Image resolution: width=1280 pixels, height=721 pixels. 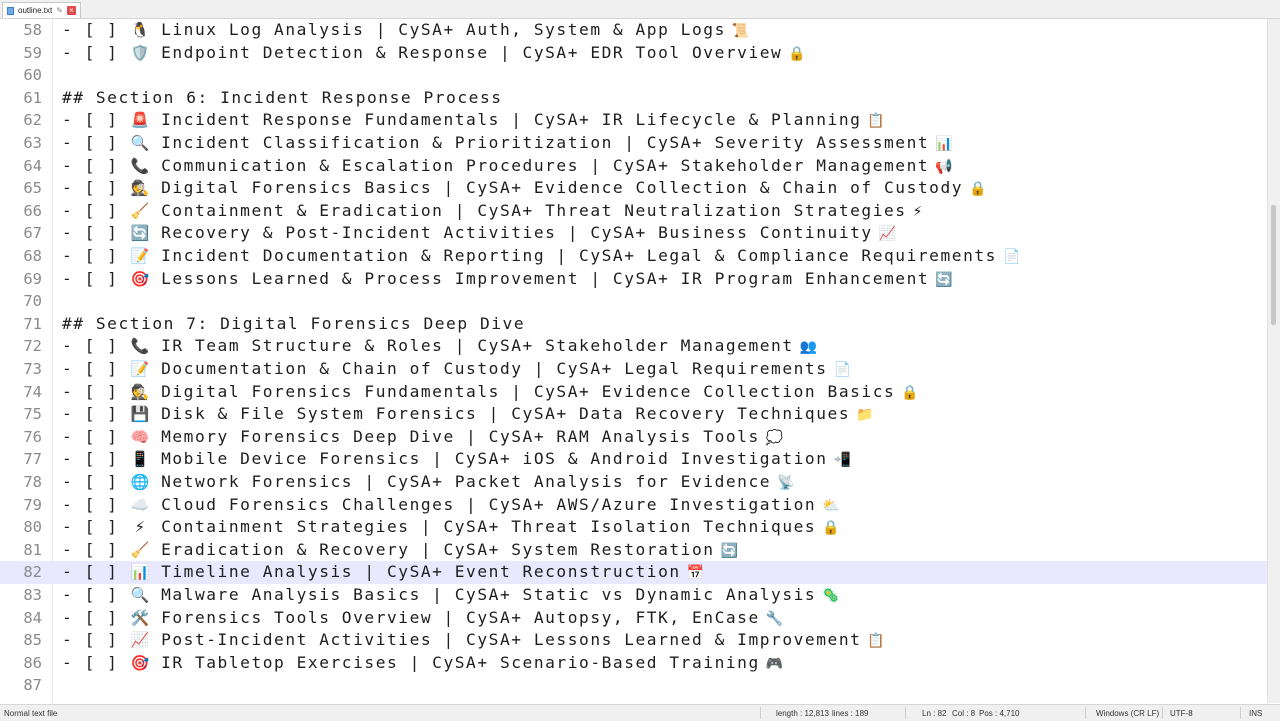 I want to click on line-number: 58, so click(x=32, y=30).